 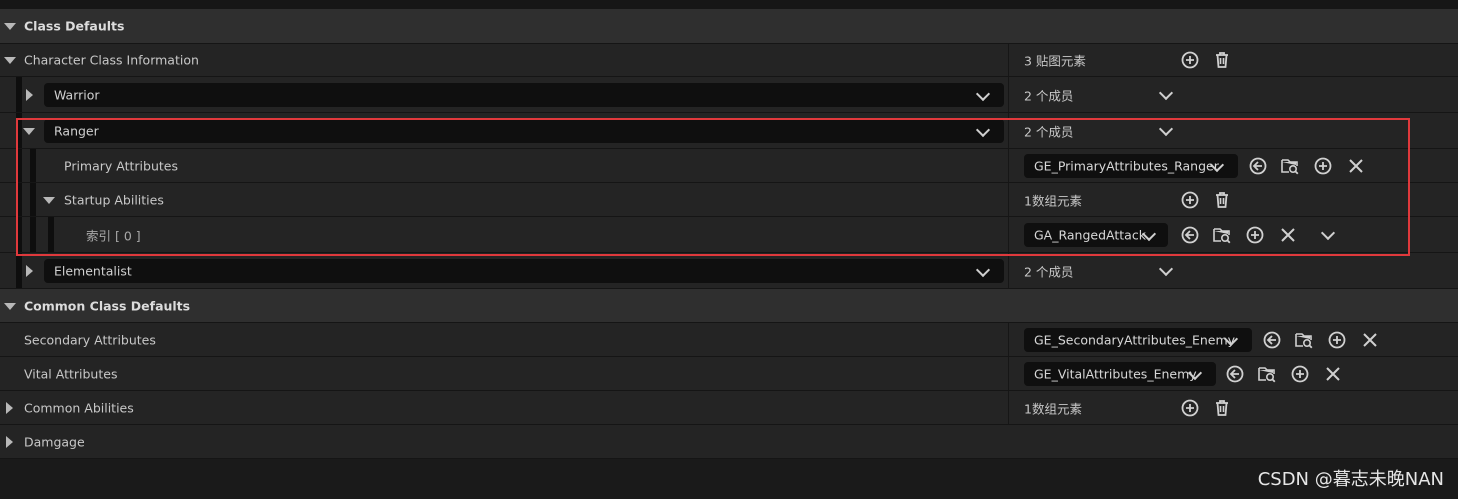 What do you see at coordinates (114, 199) in the screenshot?
I see `property-label: Startup Abilities` at bounding box center [114, 199].